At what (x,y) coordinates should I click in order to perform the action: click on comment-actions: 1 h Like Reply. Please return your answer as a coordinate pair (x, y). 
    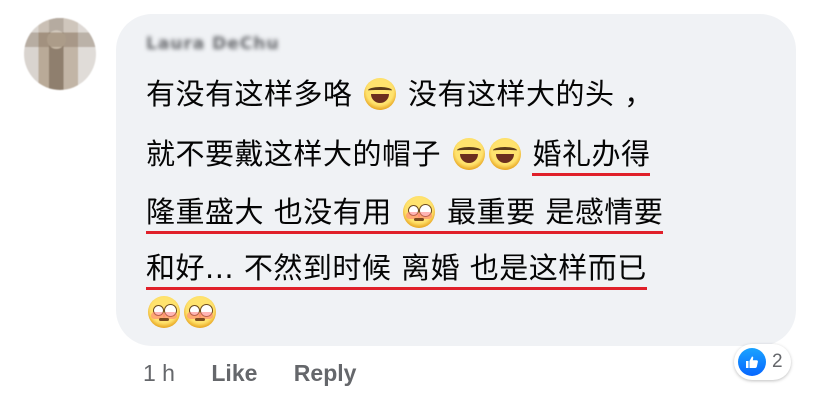
    Looking at the image, I should click on (249, 373).